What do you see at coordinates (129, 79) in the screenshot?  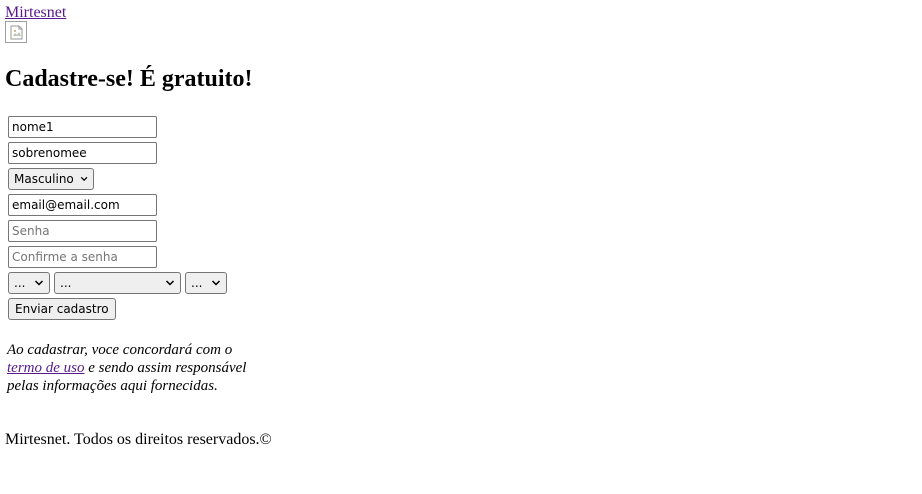 I see `page-title: Cadastre-se! É gratuito!` at bounding box center [129, 79].